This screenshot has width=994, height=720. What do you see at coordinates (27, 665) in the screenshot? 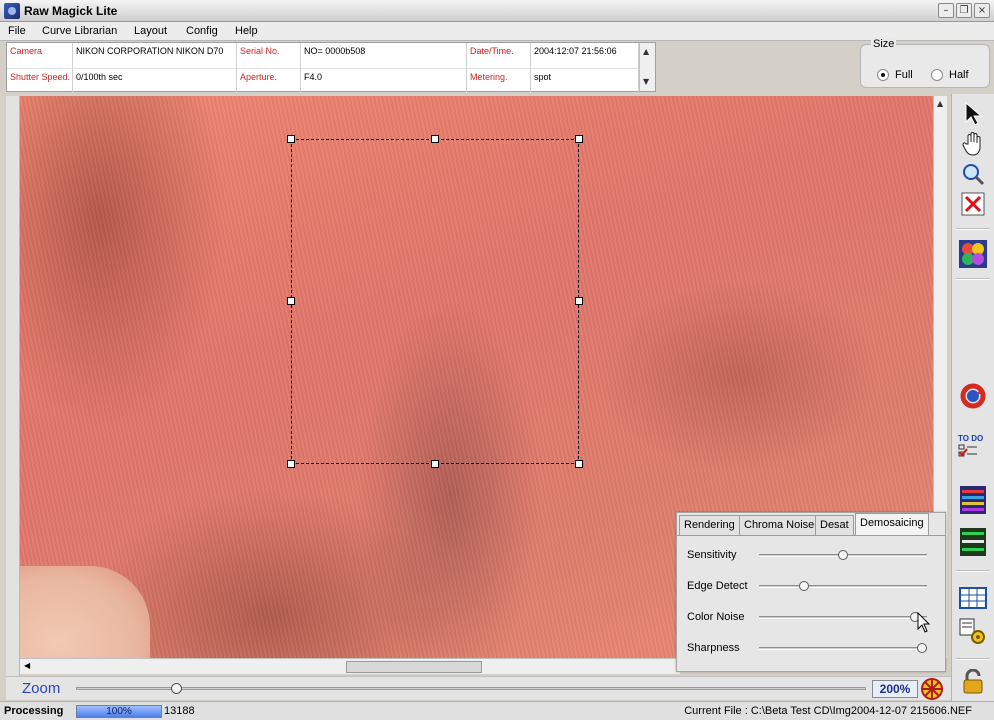
I see `scroll-left-icon: ◀` at bounding box center [27, 665].